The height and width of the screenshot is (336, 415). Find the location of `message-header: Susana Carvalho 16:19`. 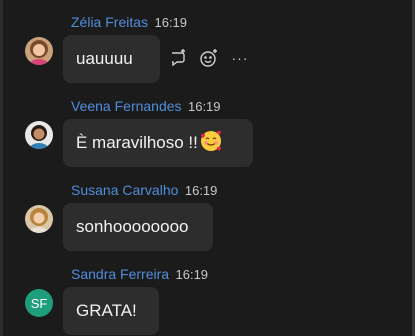

message-header: Susana Carvalho 16:19 is located at coordinates (144, 190).